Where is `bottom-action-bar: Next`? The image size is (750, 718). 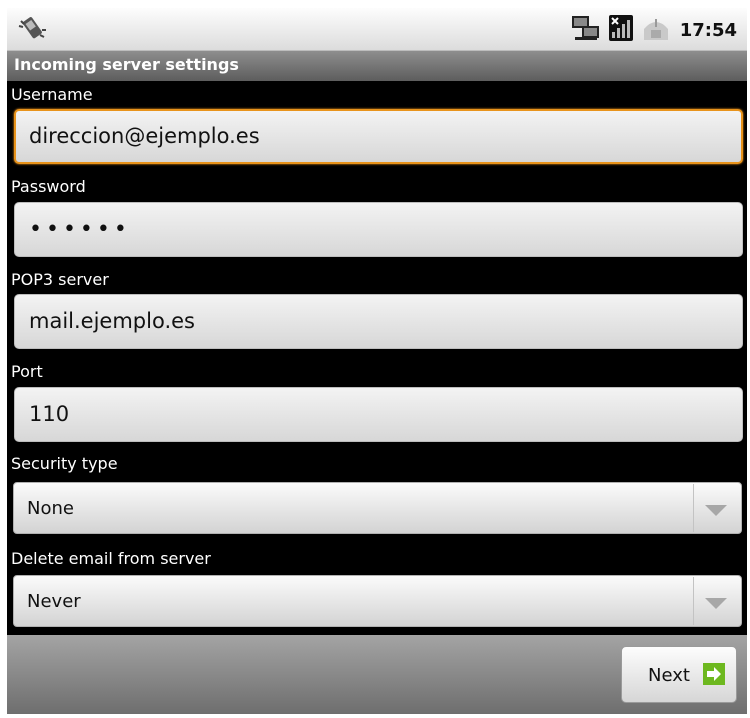 bottom-action-bar: Next is located at coordinates (377, 674).